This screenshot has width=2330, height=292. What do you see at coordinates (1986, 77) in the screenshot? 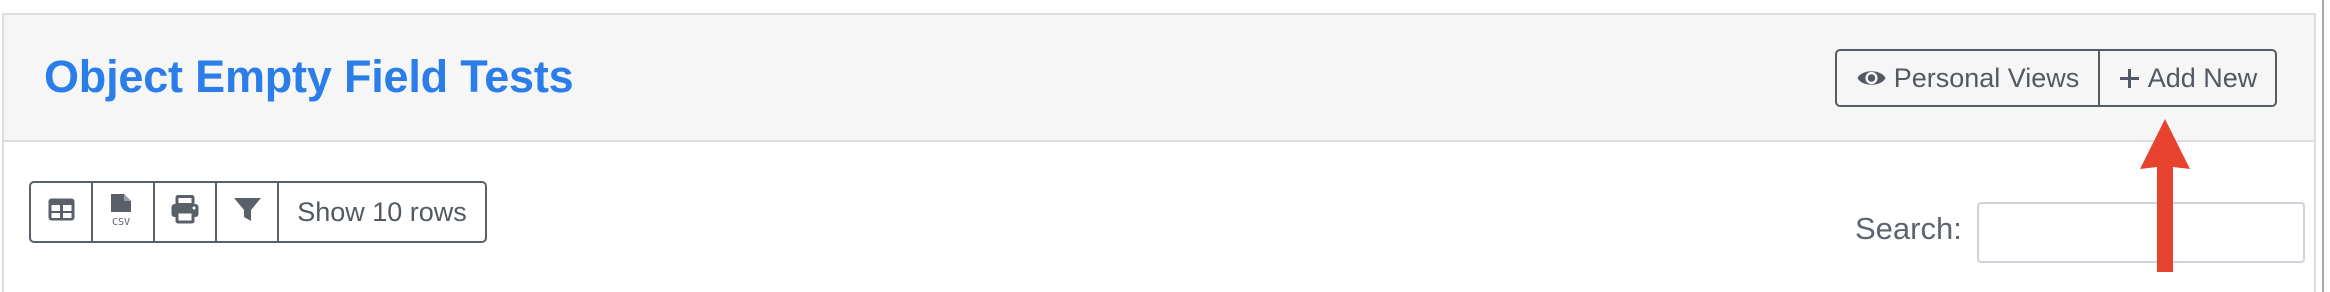
I see `personal-views-label: Personal Views` at bounding box center [1986, 77].